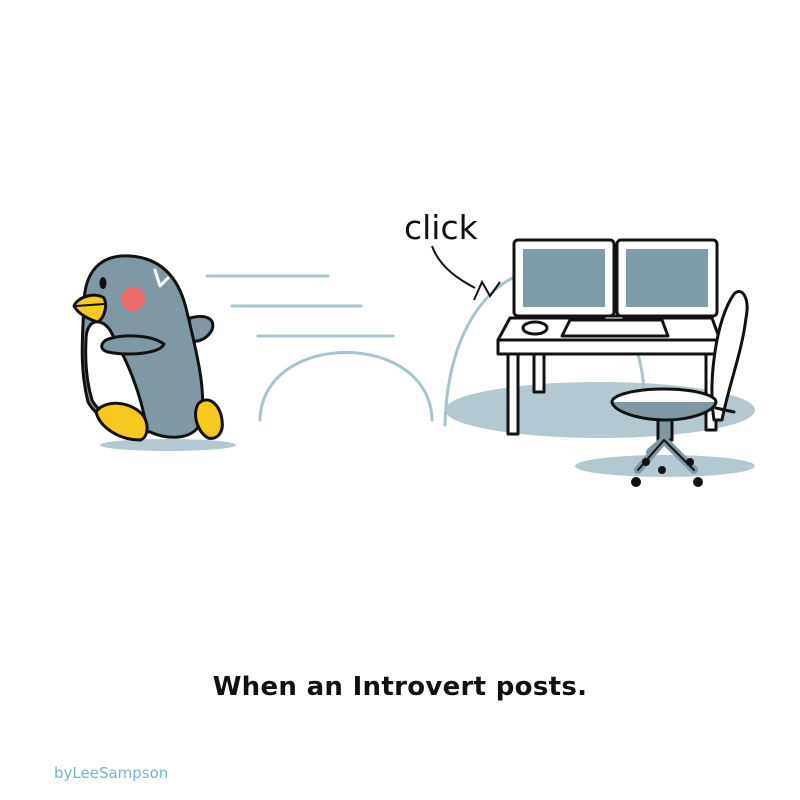  I want to click on artist-credit: byLeeSampson, so click(111, 773).